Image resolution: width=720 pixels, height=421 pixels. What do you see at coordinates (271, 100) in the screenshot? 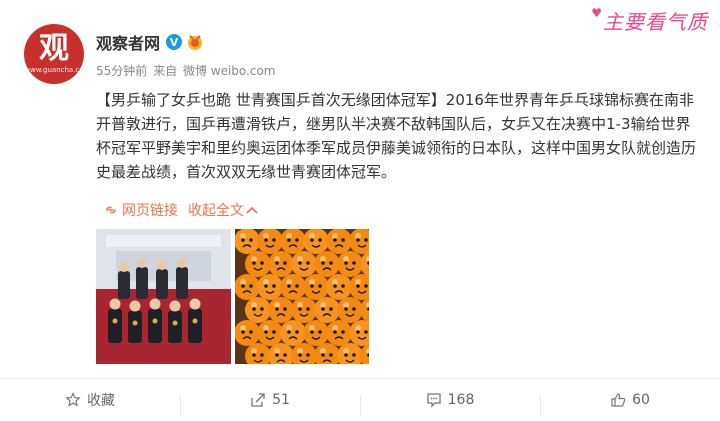
I see `post-topic: 【男乒输了女乒也跪 世青赛国乒首次无缘团体冠军】` at bounding box center [271, 100].